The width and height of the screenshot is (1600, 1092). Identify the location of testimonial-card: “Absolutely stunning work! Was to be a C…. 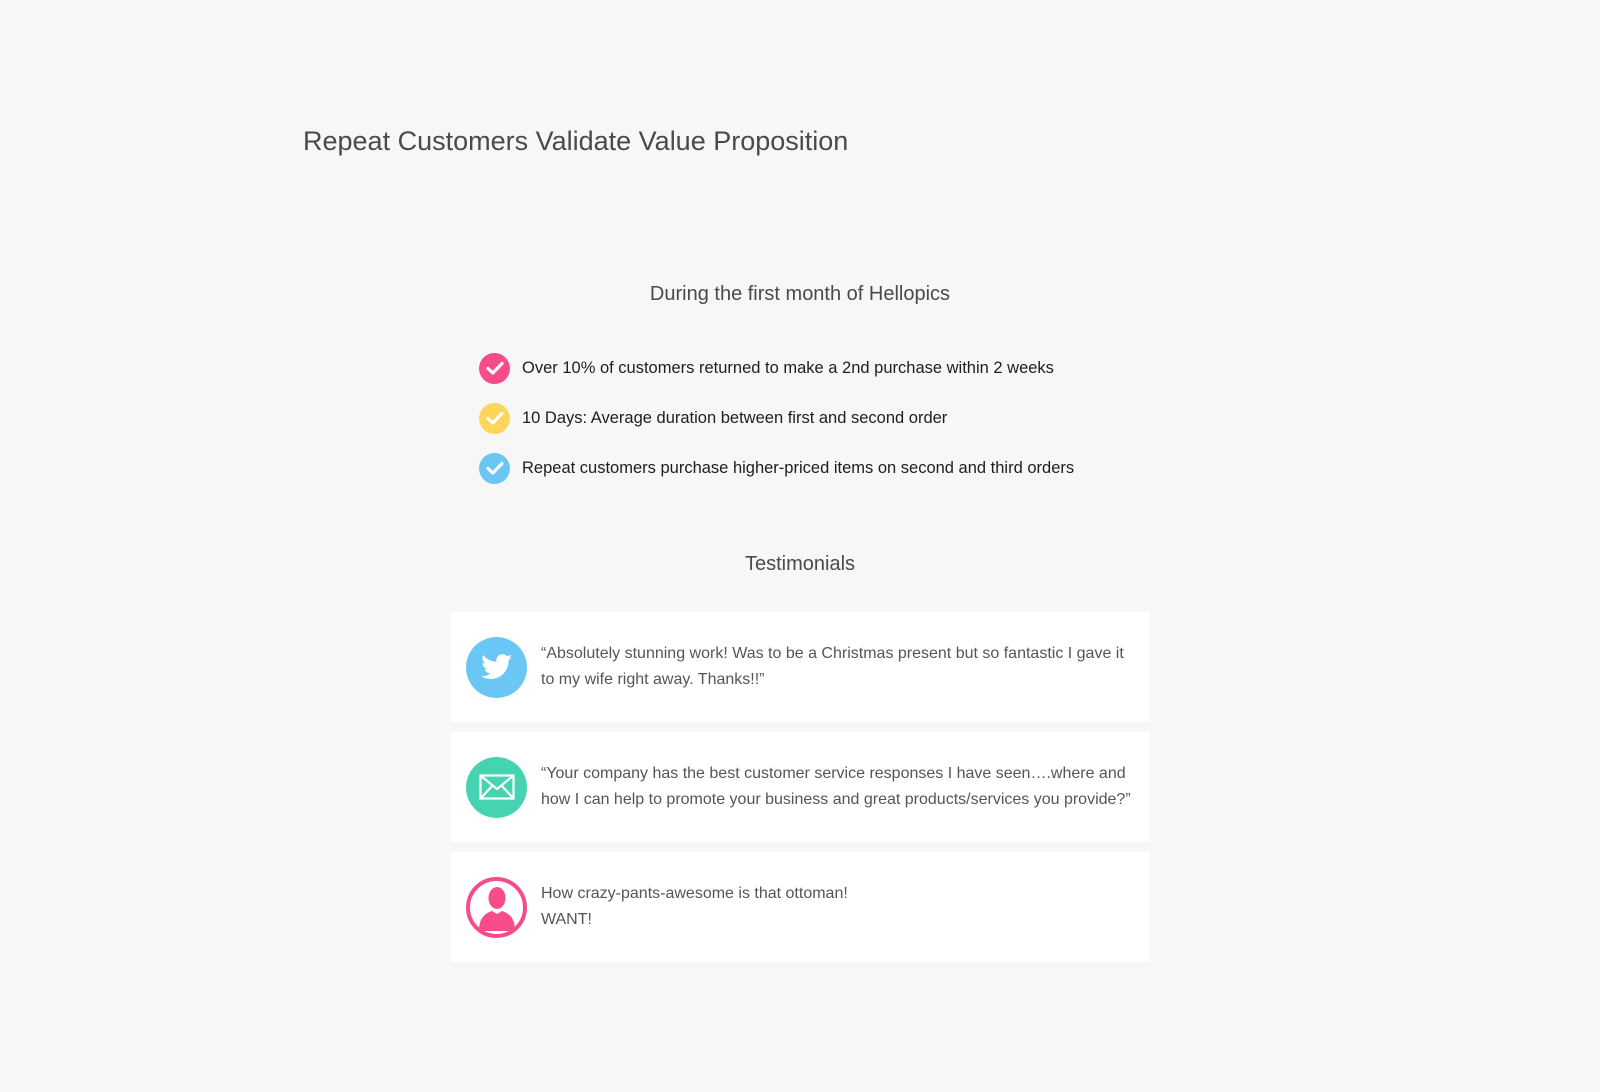
(800, 667).